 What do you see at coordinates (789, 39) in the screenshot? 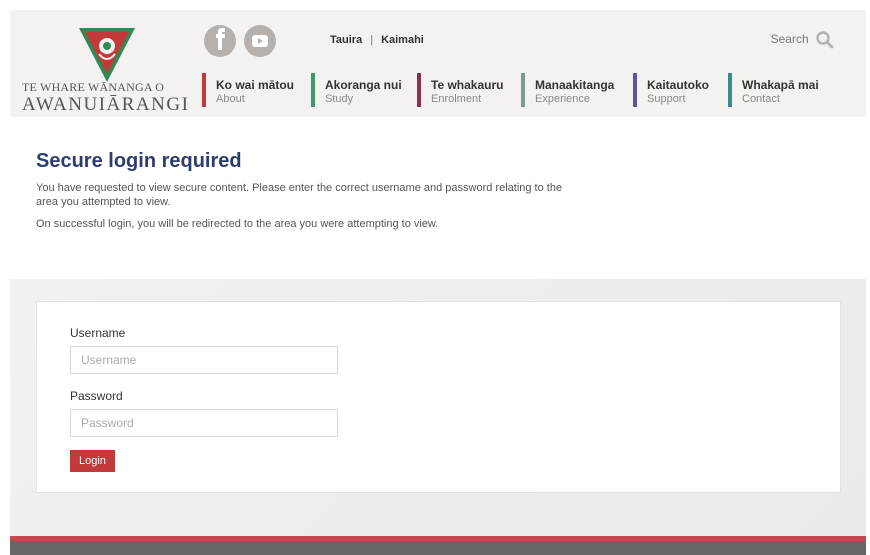
I see `search-label: Search` at bounding box center [789, 39].